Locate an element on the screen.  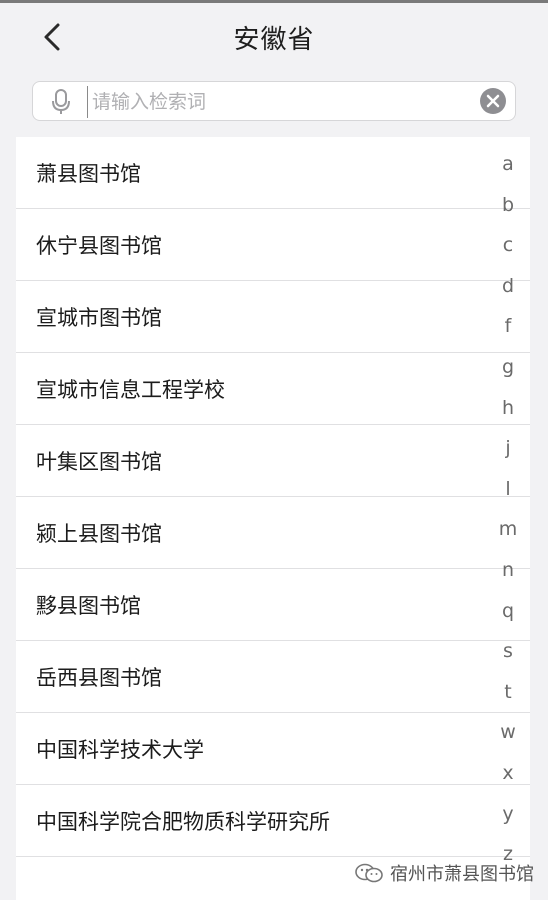
list-item: 宣城市图书馆 is located at coordinates (273, 317).